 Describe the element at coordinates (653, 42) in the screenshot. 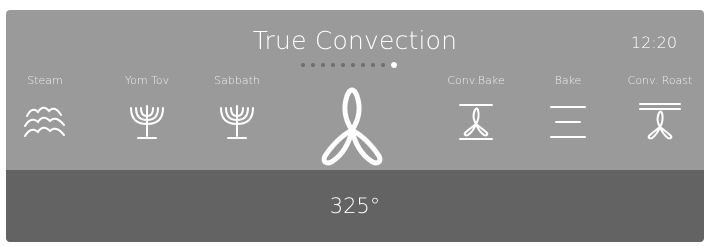

I see `clock: 12:20` at that location.